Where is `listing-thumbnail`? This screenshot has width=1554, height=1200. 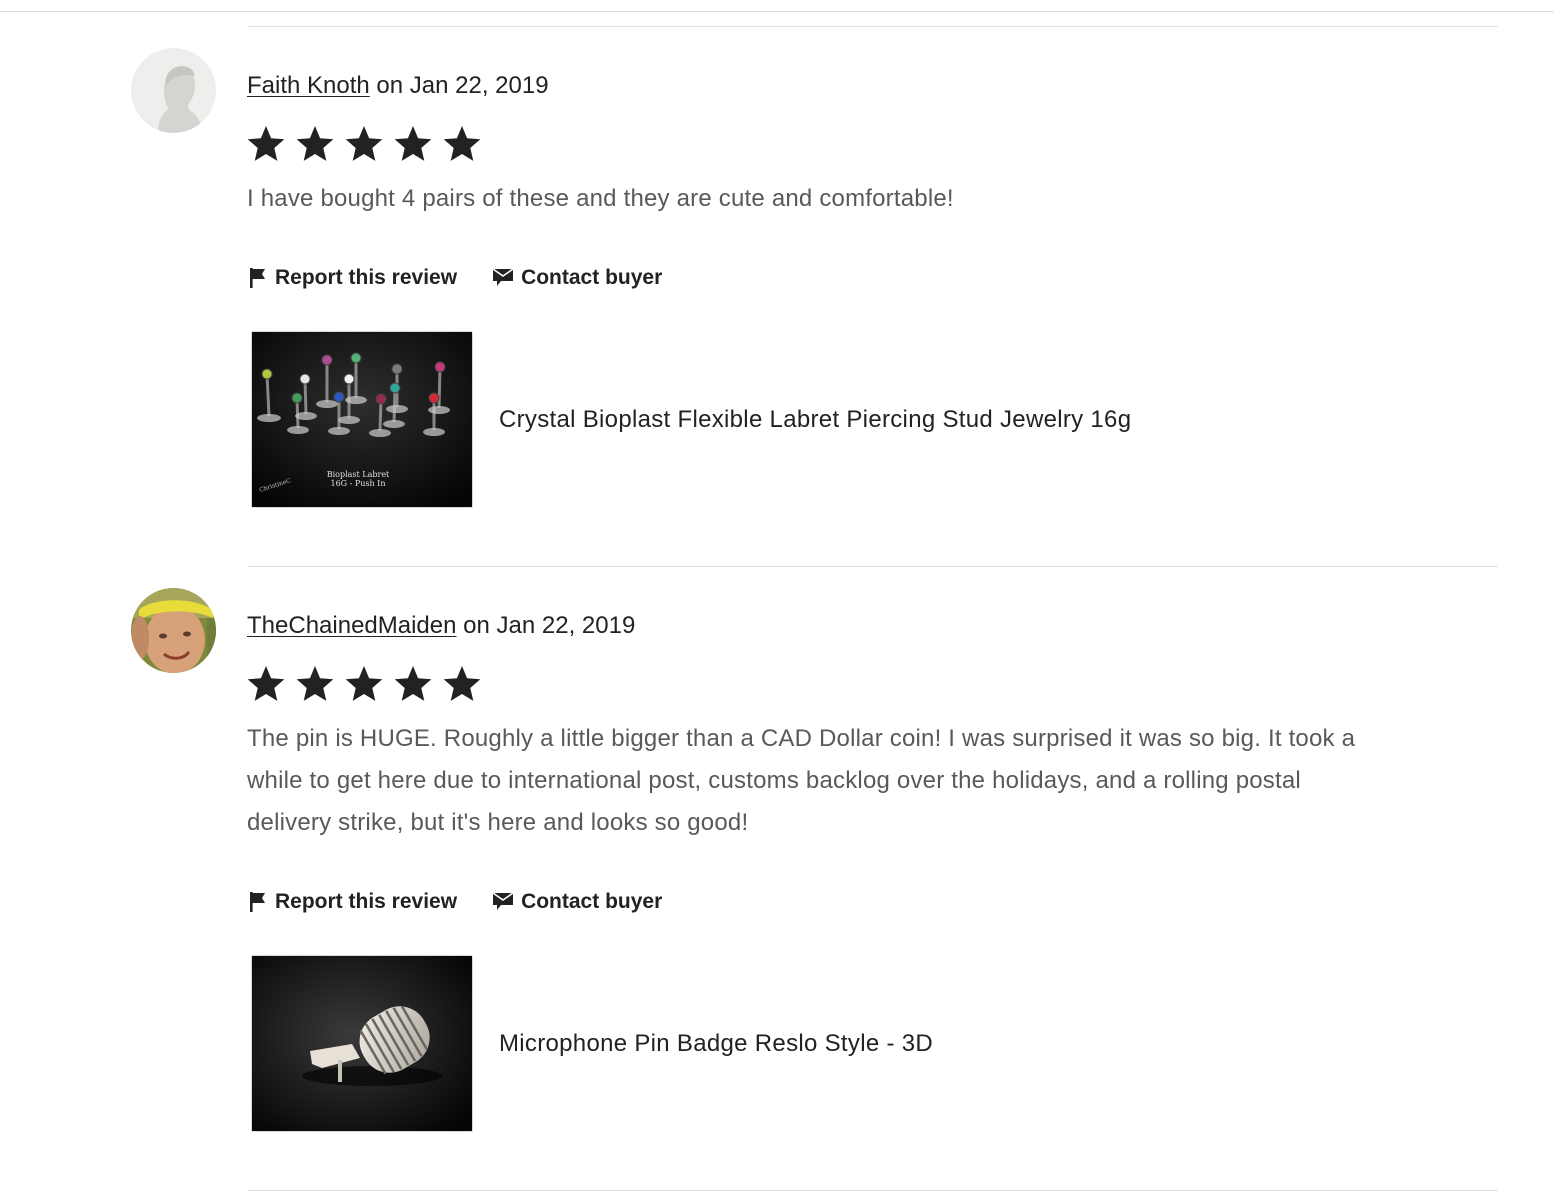
listing-thumbnail is located at coordinates (362, 1043).